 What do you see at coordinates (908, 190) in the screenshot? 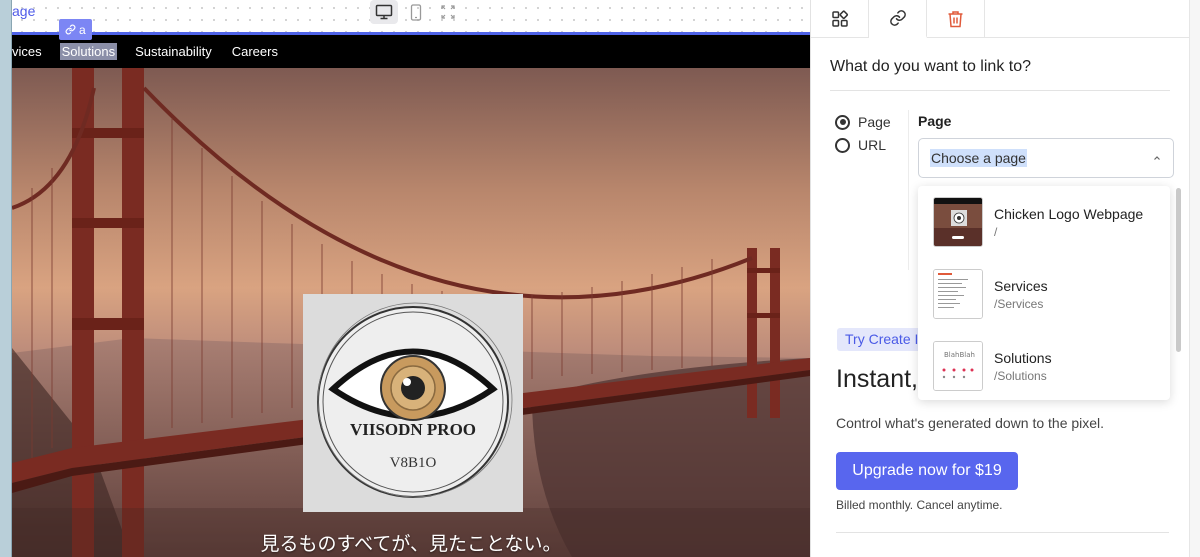
I see `divider-vertical` at bounding box center [908, 190].